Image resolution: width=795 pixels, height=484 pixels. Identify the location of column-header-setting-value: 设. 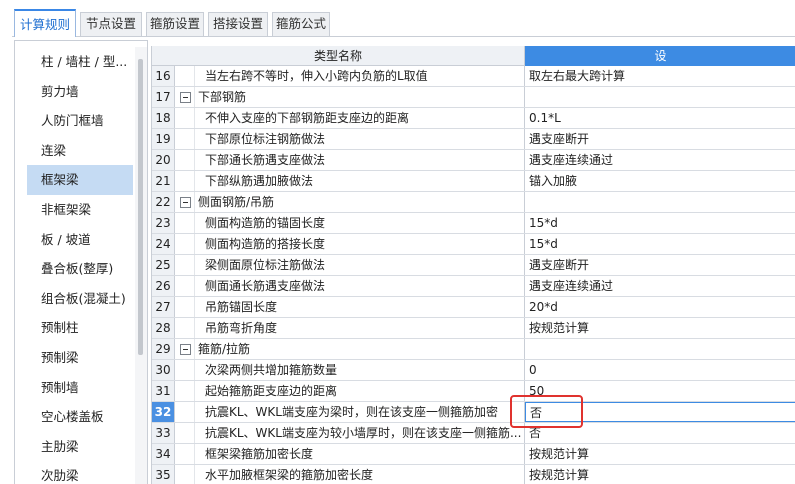
(660, 56).